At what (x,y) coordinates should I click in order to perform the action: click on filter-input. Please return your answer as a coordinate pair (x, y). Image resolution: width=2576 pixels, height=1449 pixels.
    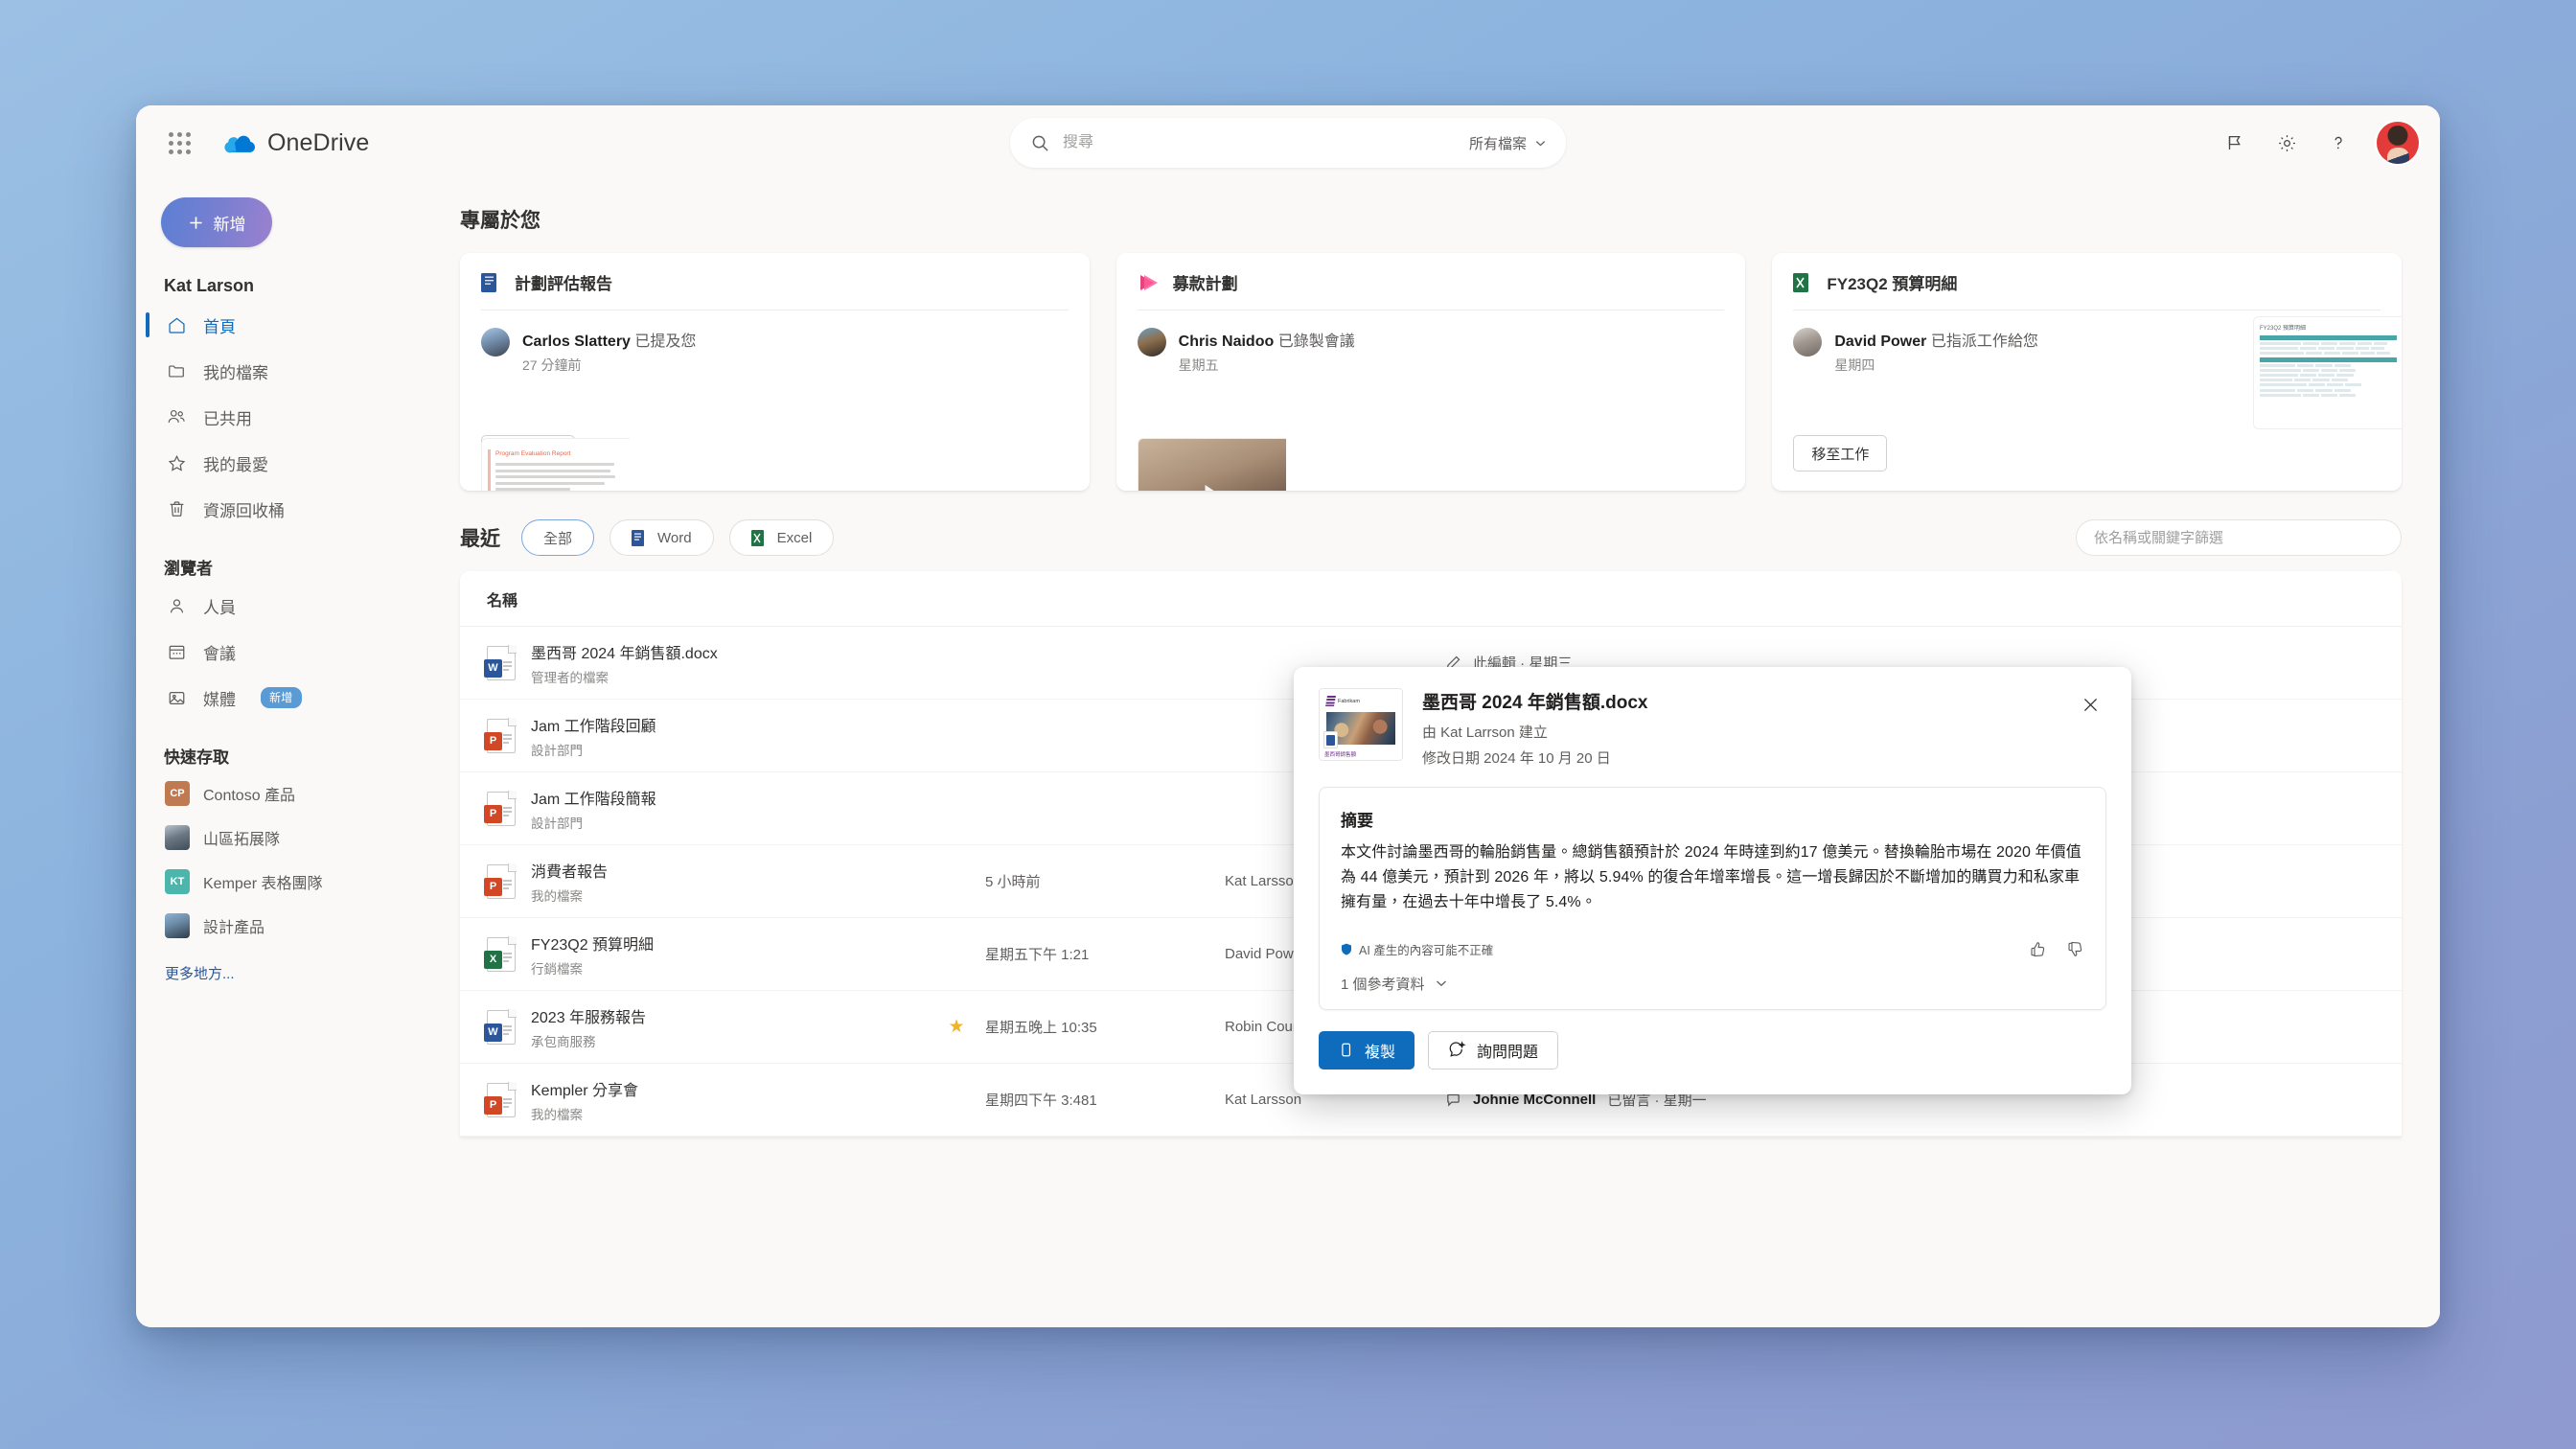
    Looking at the image, I should click on (2239, 537).